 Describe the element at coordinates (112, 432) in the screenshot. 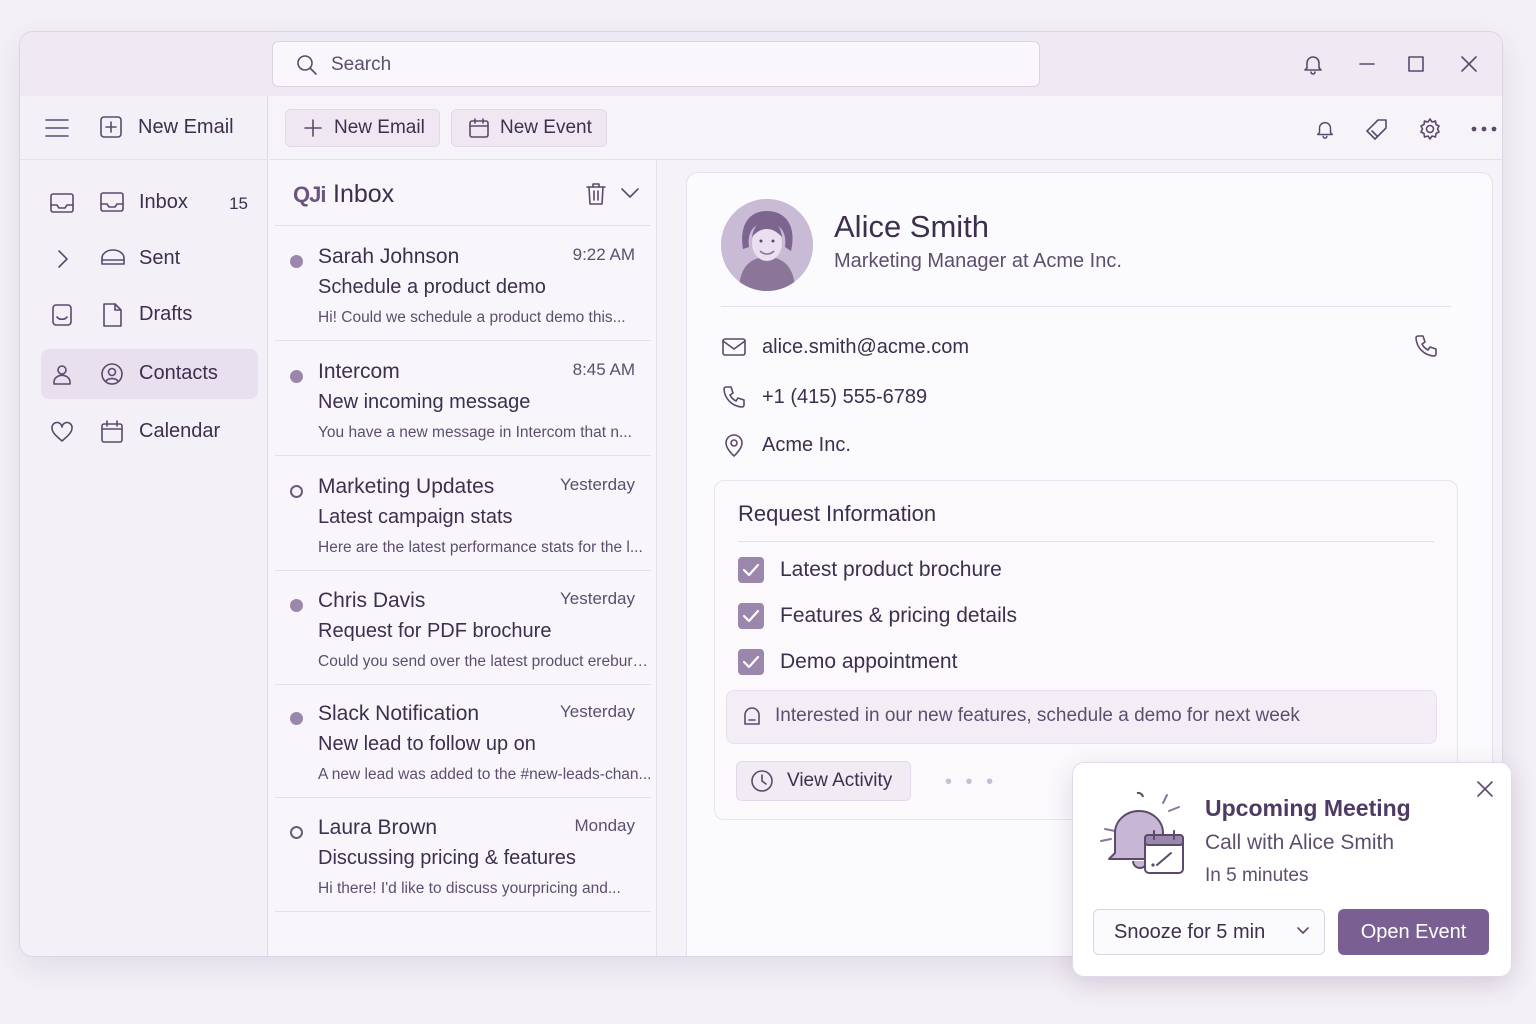

I see `calendar-icon` at that location.